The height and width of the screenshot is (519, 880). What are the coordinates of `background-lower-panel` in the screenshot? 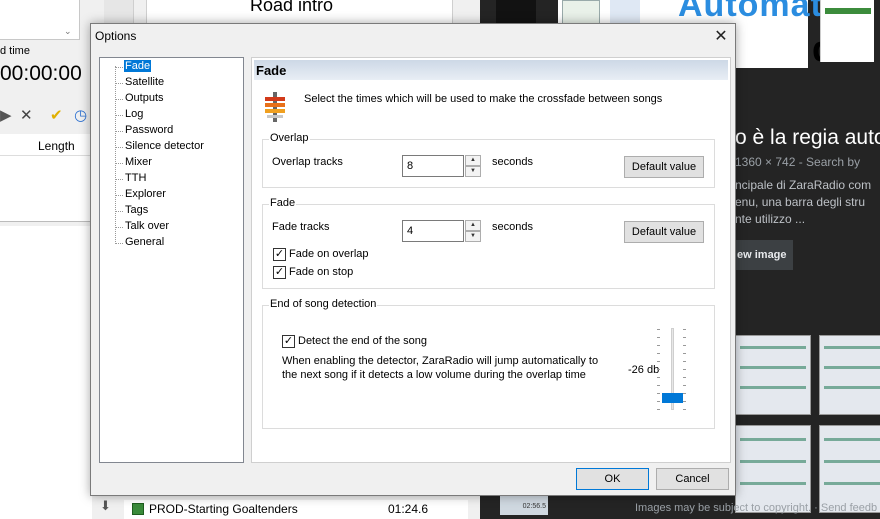 It's located at (46, 372).